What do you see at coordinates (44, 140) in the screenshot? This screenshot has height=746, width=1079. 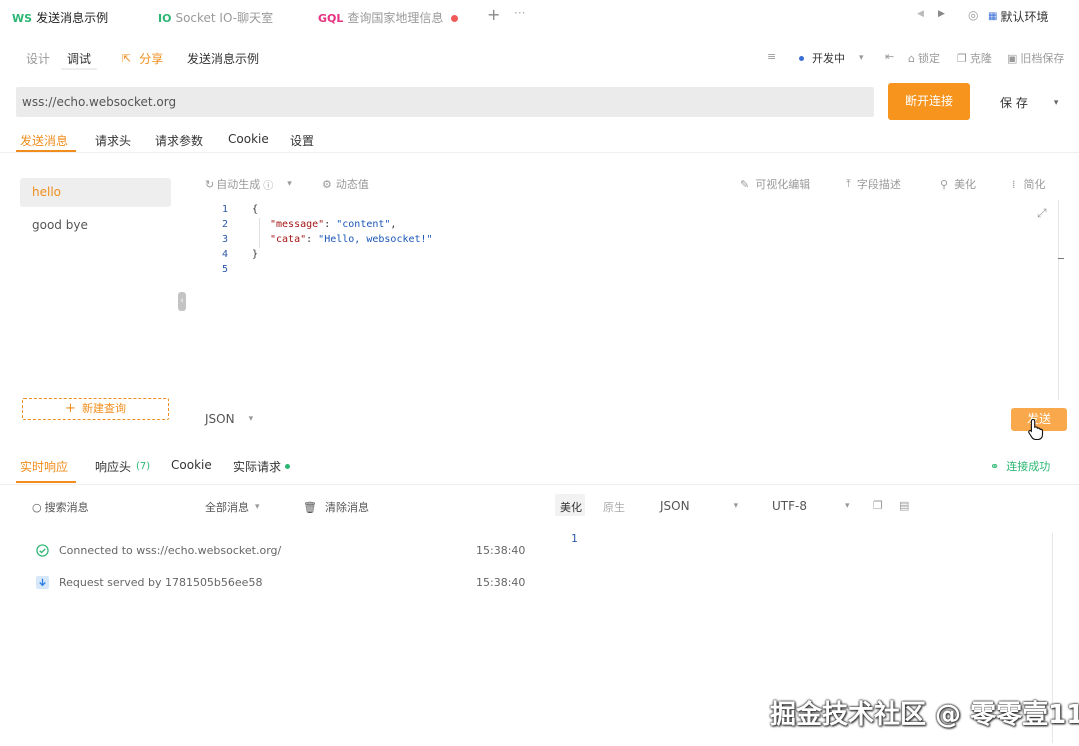 I see `tab-send-message: 发送消息` at bounding box center [44, 140].